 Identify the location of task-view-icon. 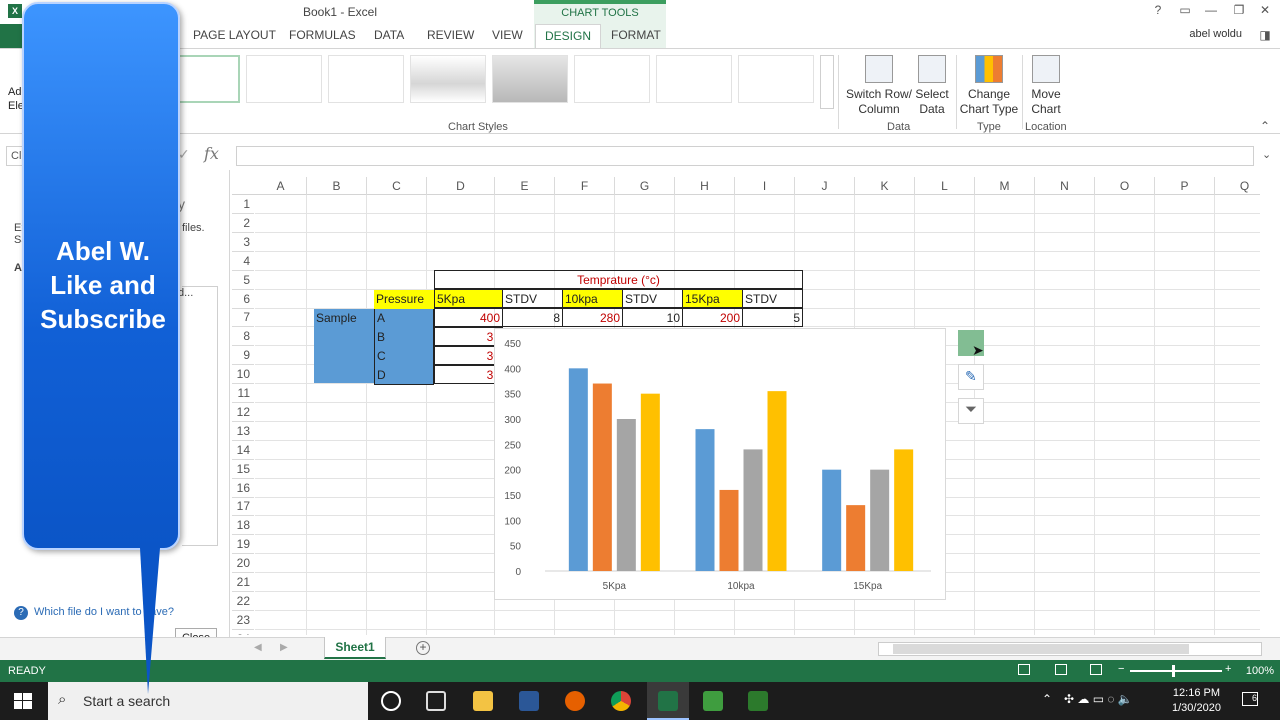
(436, 701).